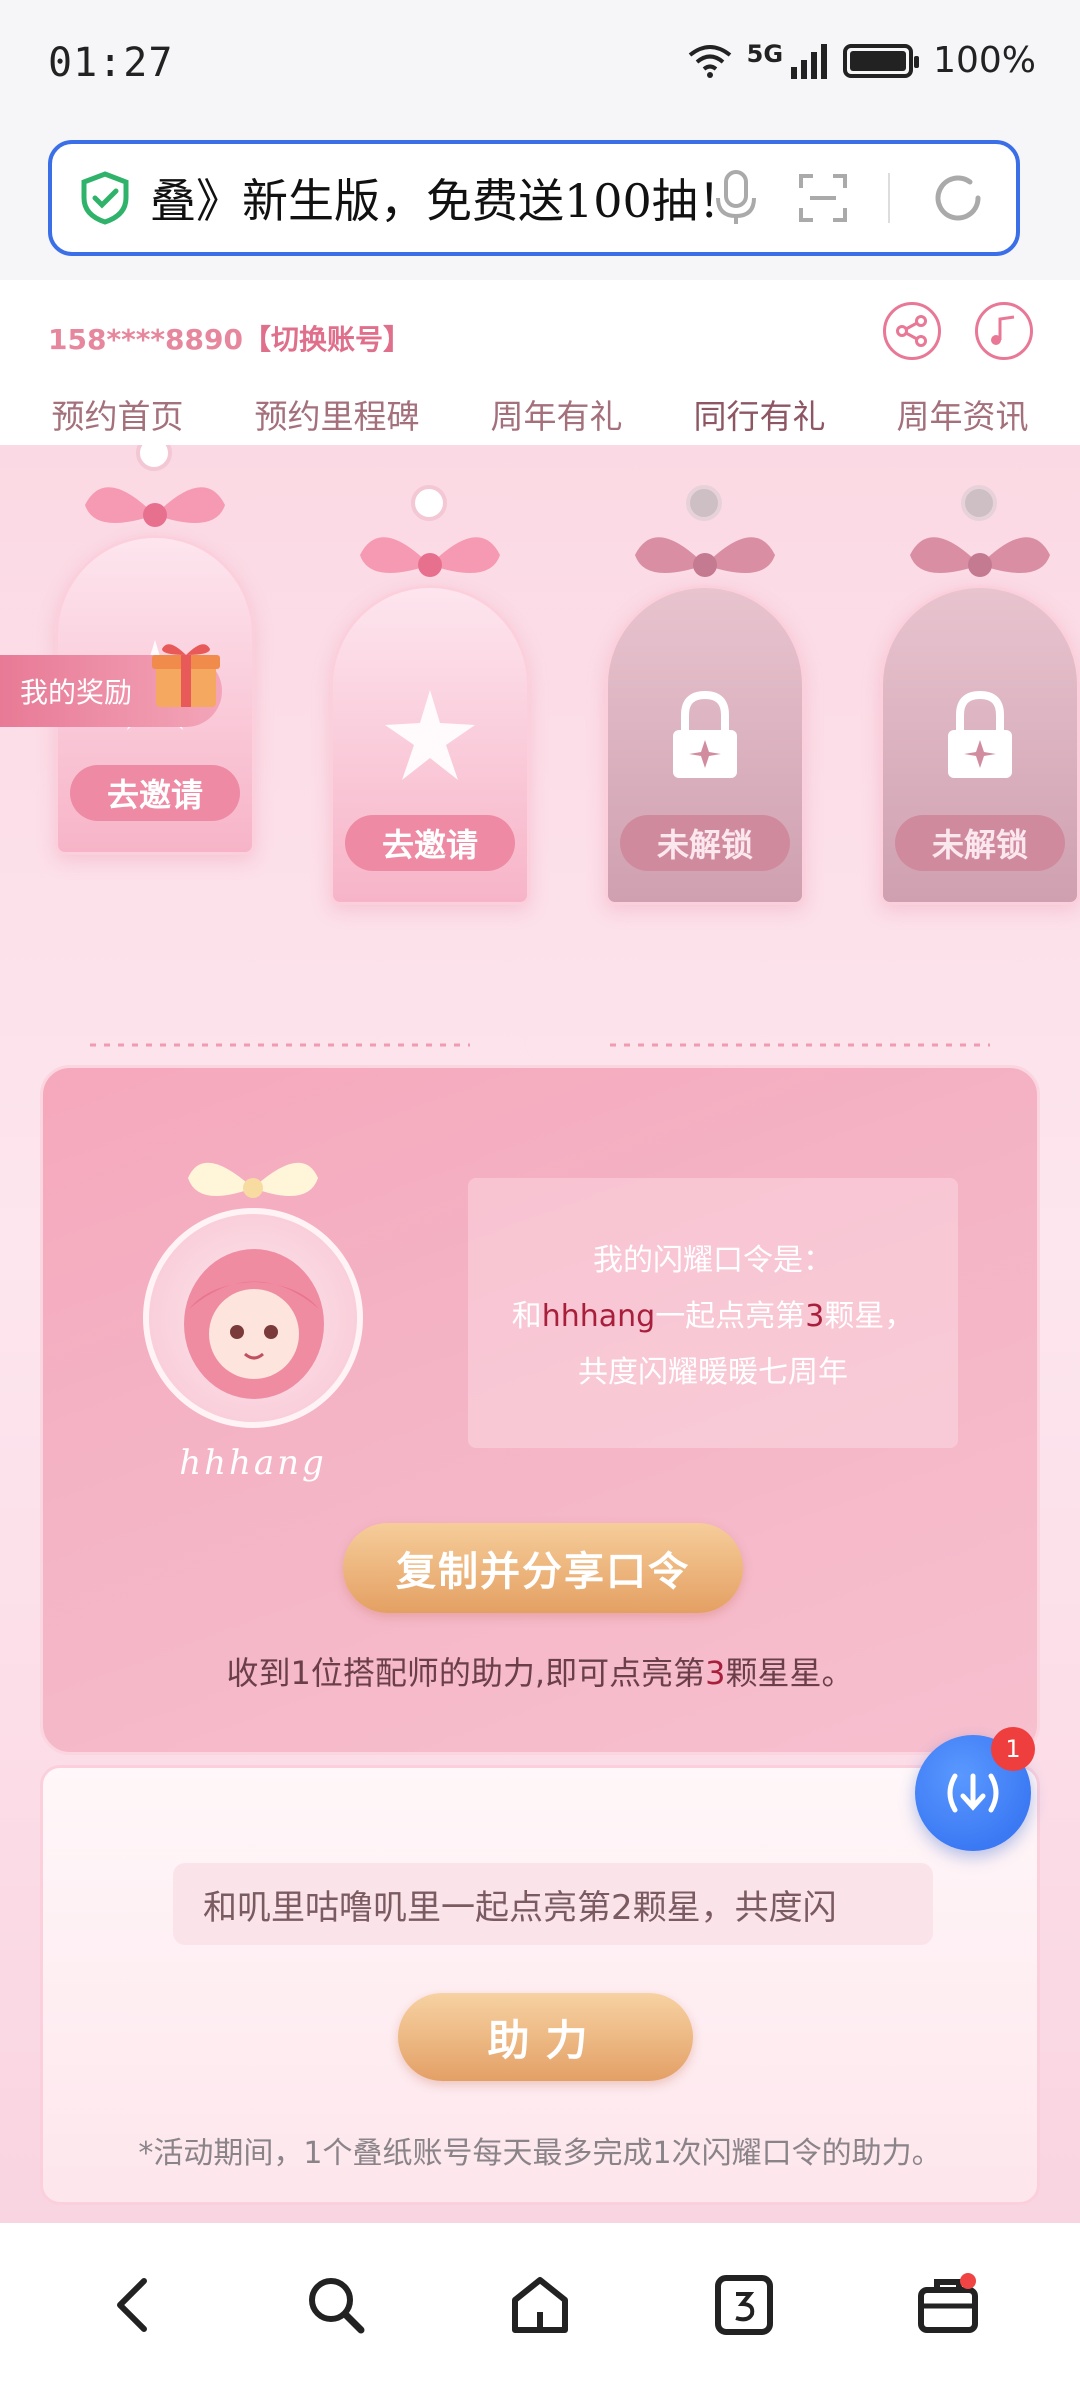 The image size is (1080, 2387). I want to click on gift-icon, so click(186, 673).